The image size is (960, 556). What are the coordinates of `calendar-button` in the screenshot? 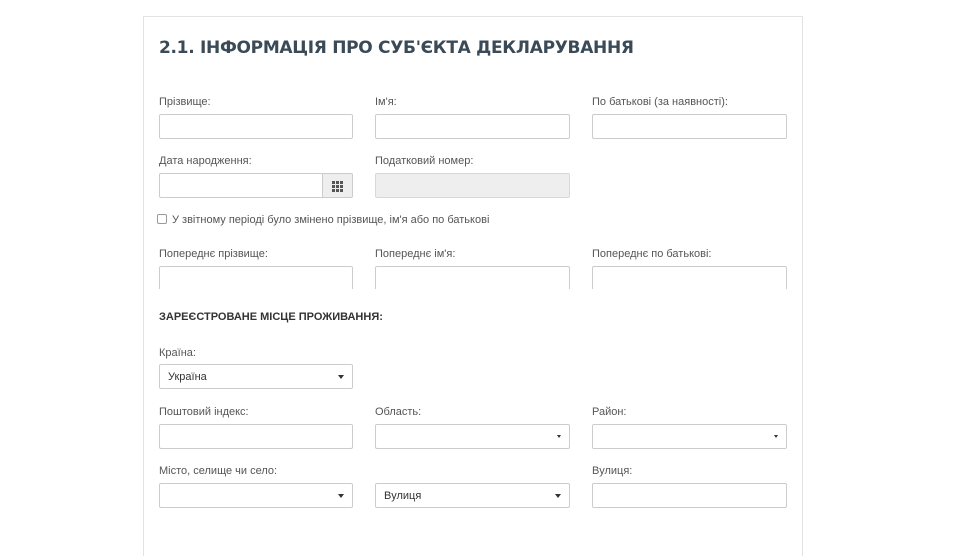 It's located at (338, 185).